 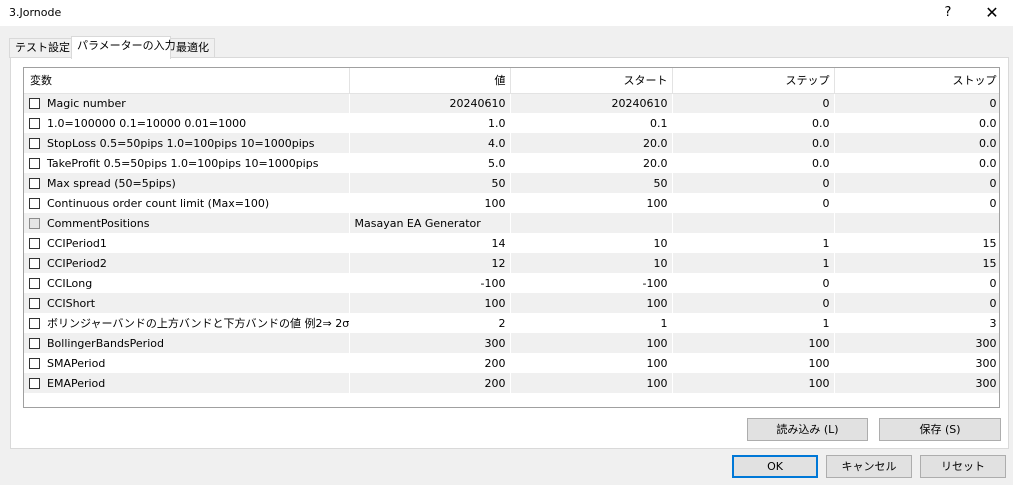 I want to click on table-row: CommentPositions Masayan EA Generator, so click(x=511, y=223).